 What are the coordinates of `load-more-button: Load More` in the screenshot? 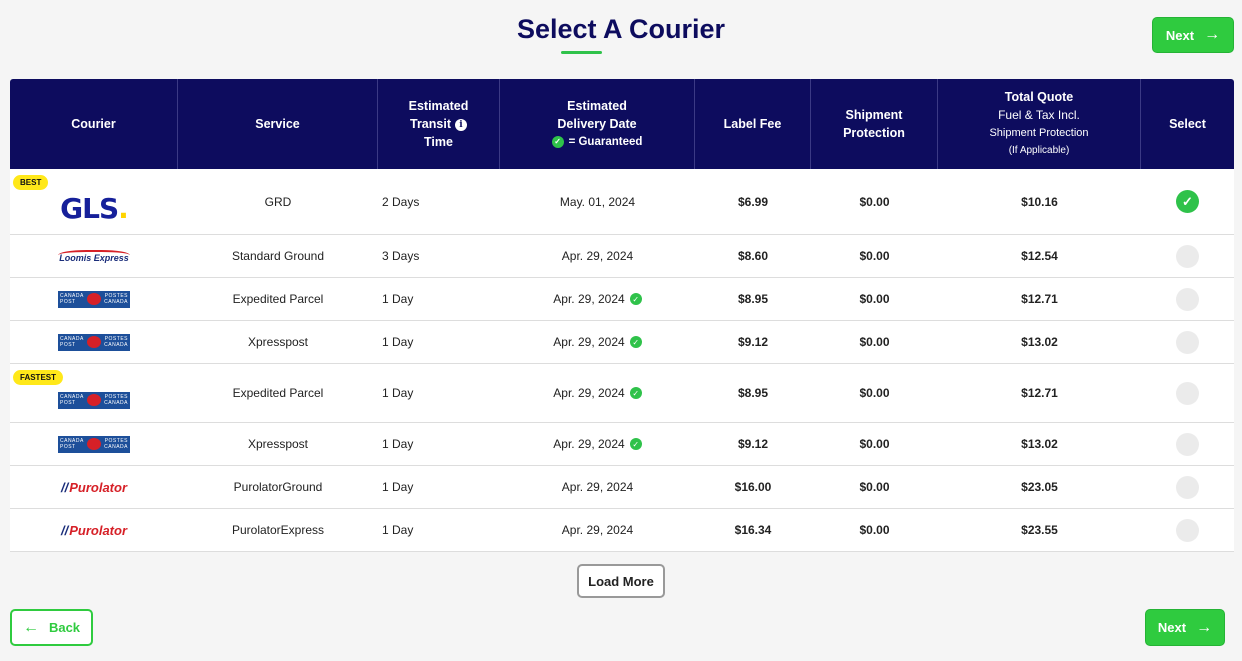 It's located at (621, 581).